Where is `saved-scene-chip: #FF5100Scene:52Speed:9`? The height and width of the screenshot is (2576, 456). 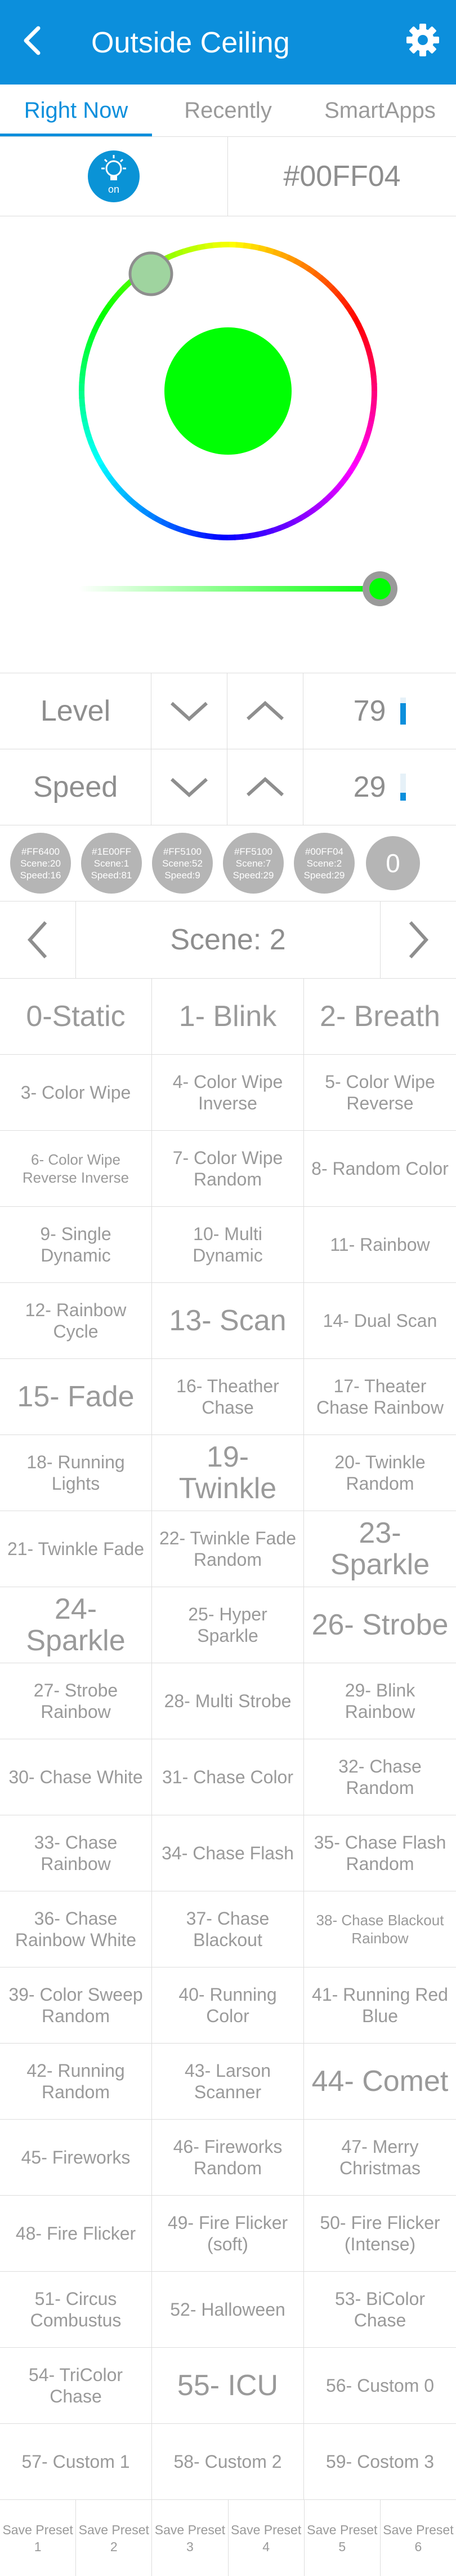
saved-scene-chip: #FF5100Scene:52Speed:9 is located at coordinates (183, 863).